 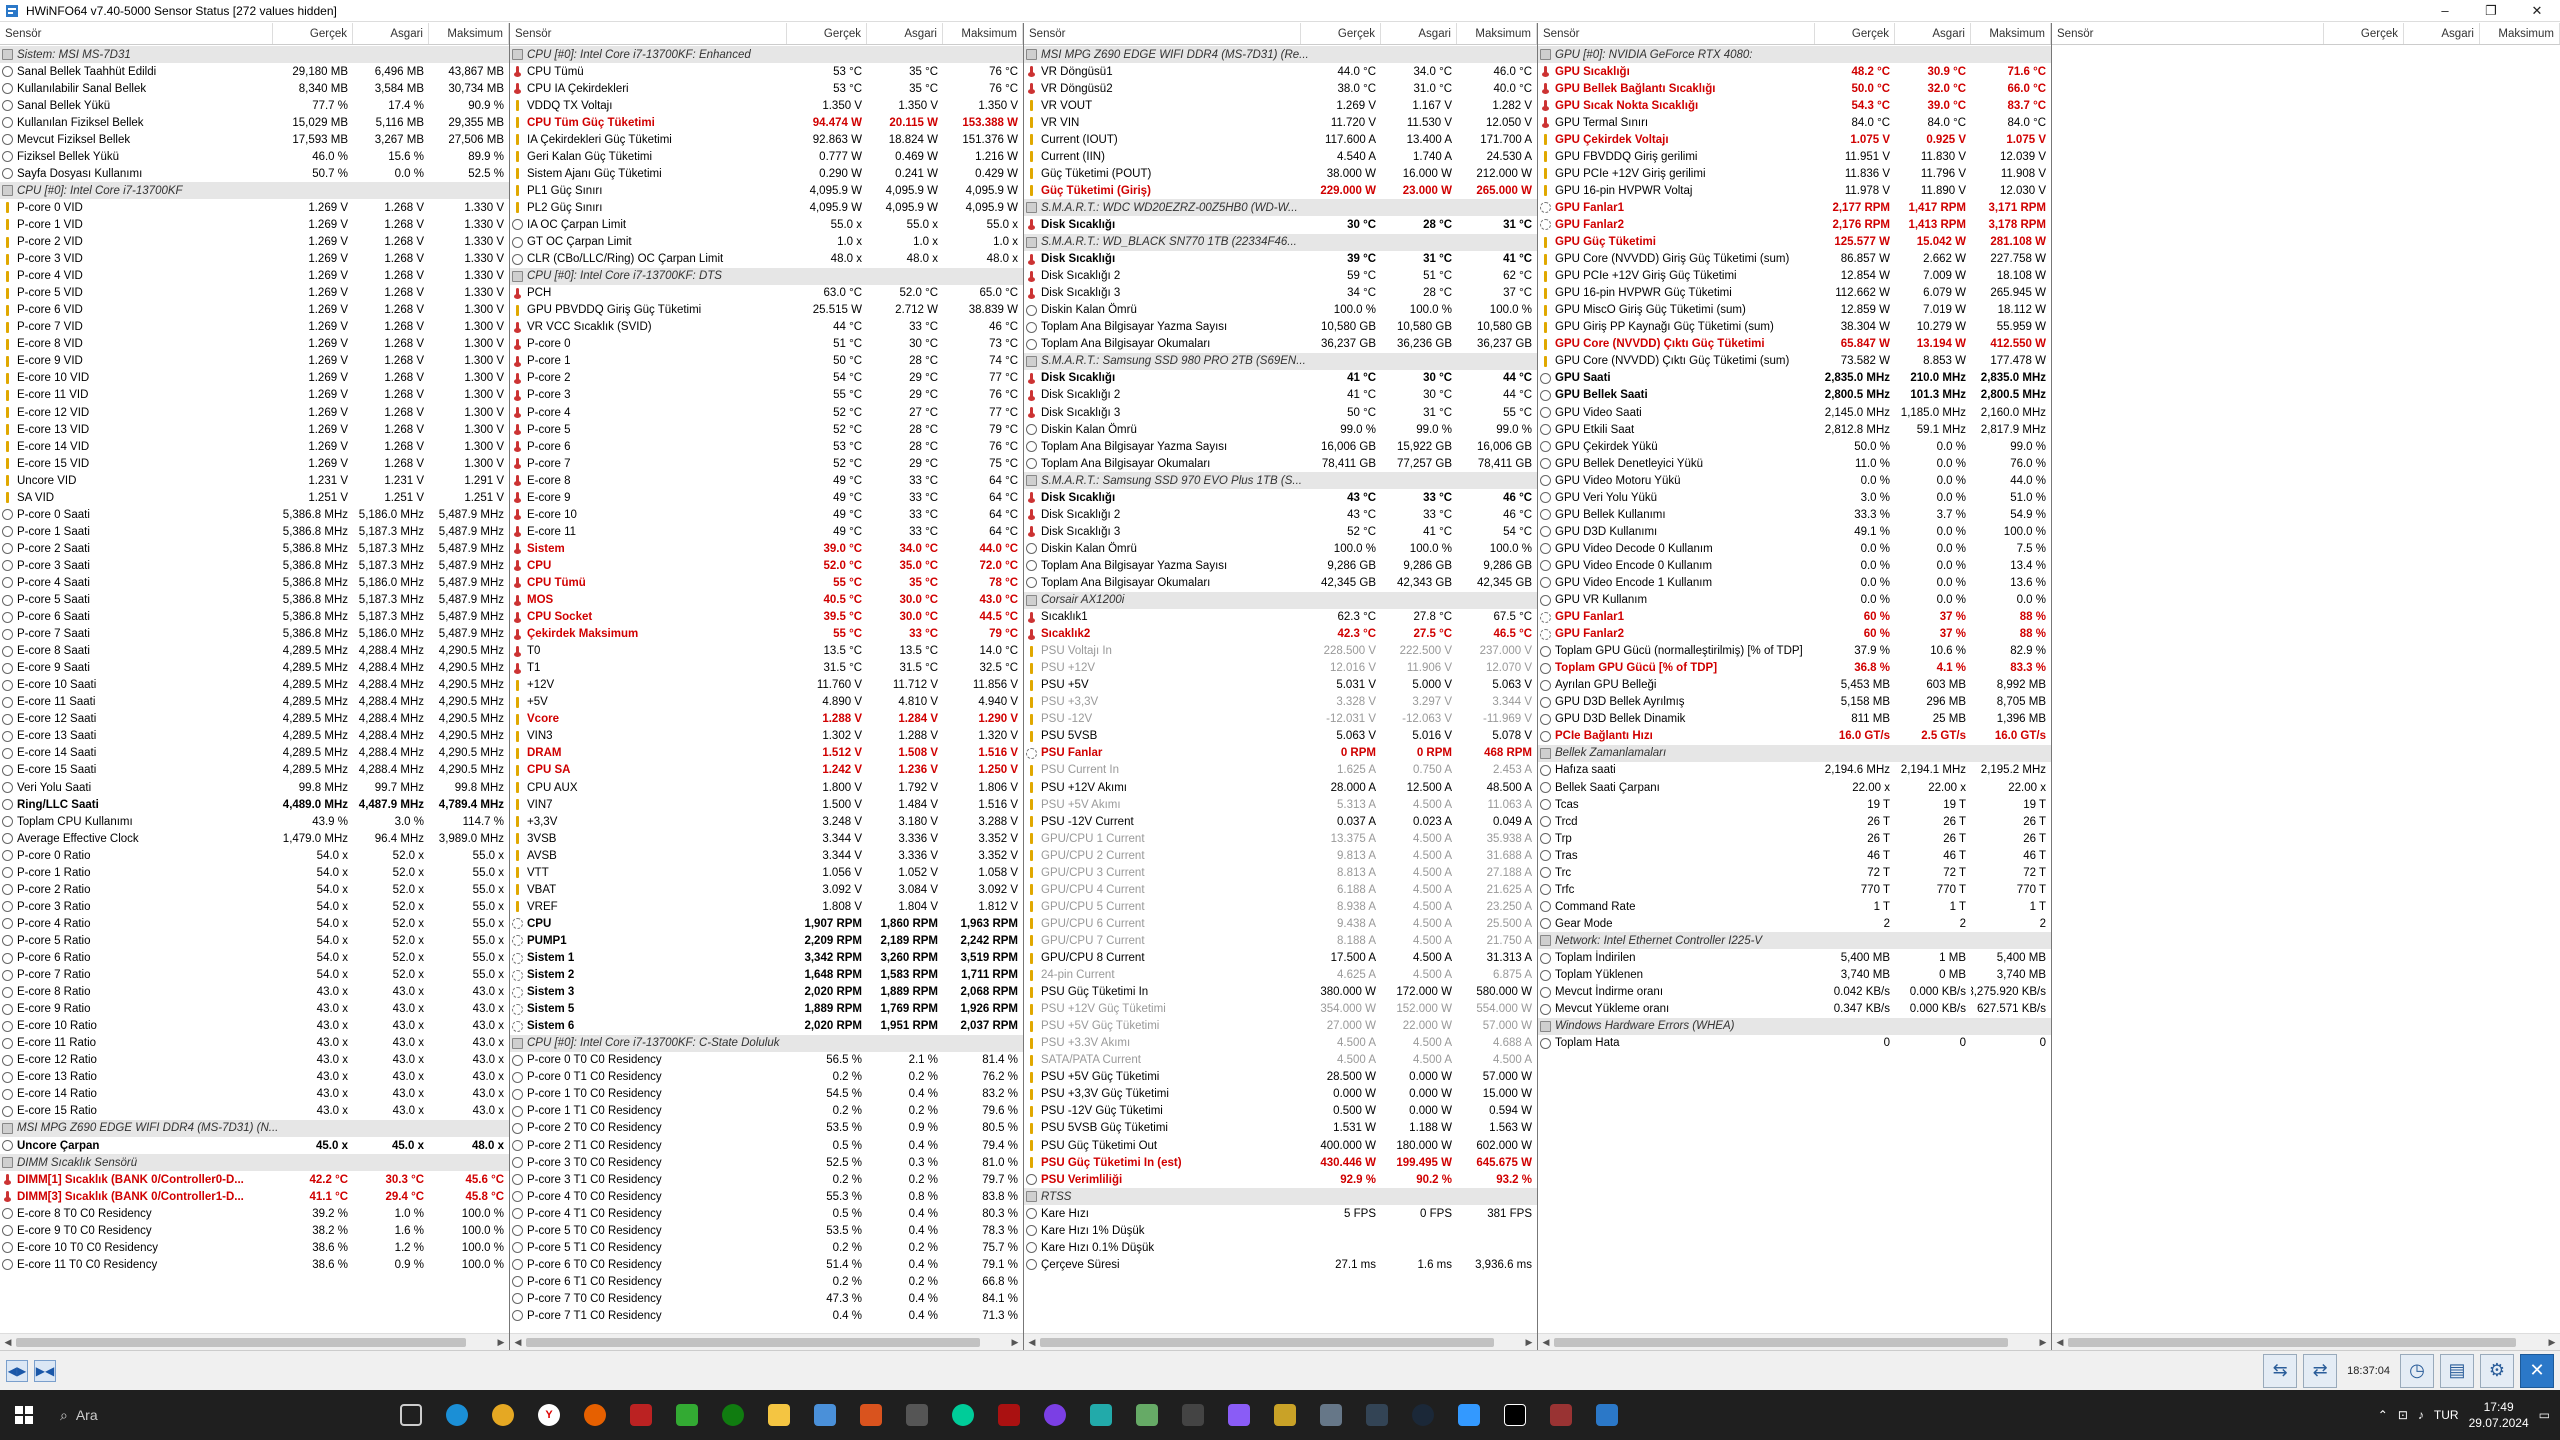 What do you see at coordinates (1280, 821) in the screenshot?
I see `sensor-row: PSU -12V Current 0.037 A 0.023 A 0.049 A` at bounding box center [1280, 821].